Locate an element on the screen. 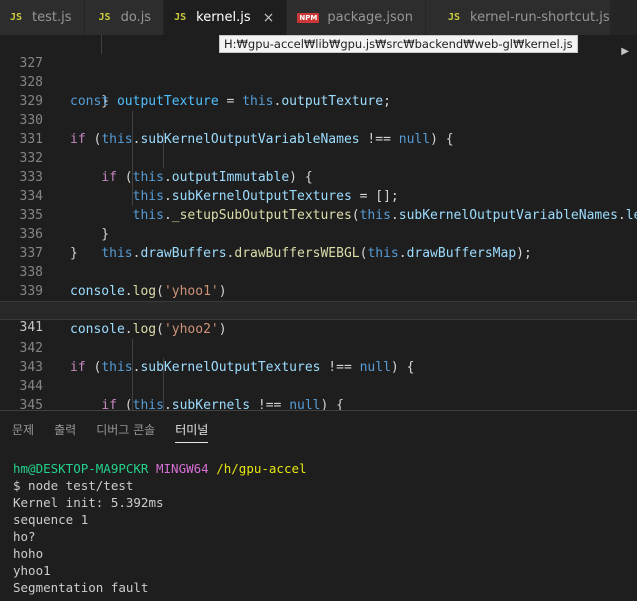 The height and width of the screenshot is (601, 637). tab-kernel-js: JS kernel.js × is located at coordinates (226, 17).